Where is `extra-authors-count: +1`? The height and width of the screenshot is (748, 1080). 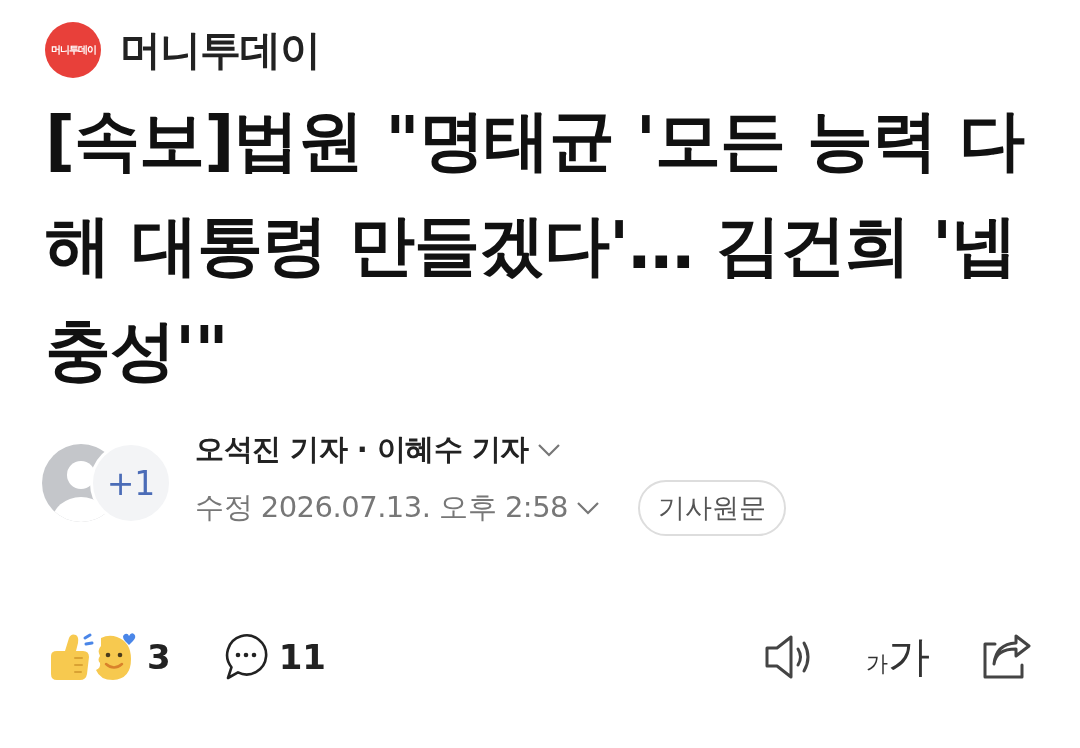 extra-authors-count: +1 is located at coordinates (131, 483).